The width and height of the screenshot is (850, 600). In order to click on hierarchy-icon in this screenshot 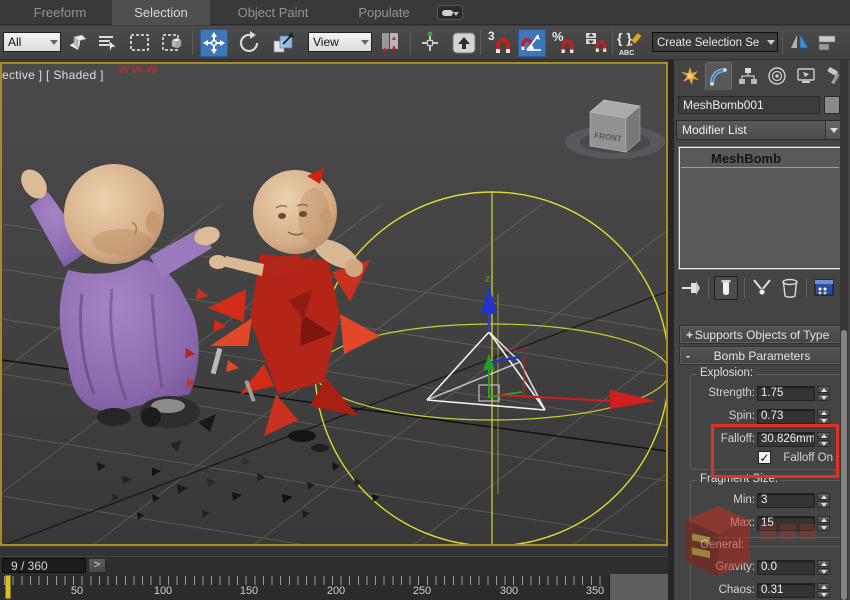, I will do `click(747, 76)`.